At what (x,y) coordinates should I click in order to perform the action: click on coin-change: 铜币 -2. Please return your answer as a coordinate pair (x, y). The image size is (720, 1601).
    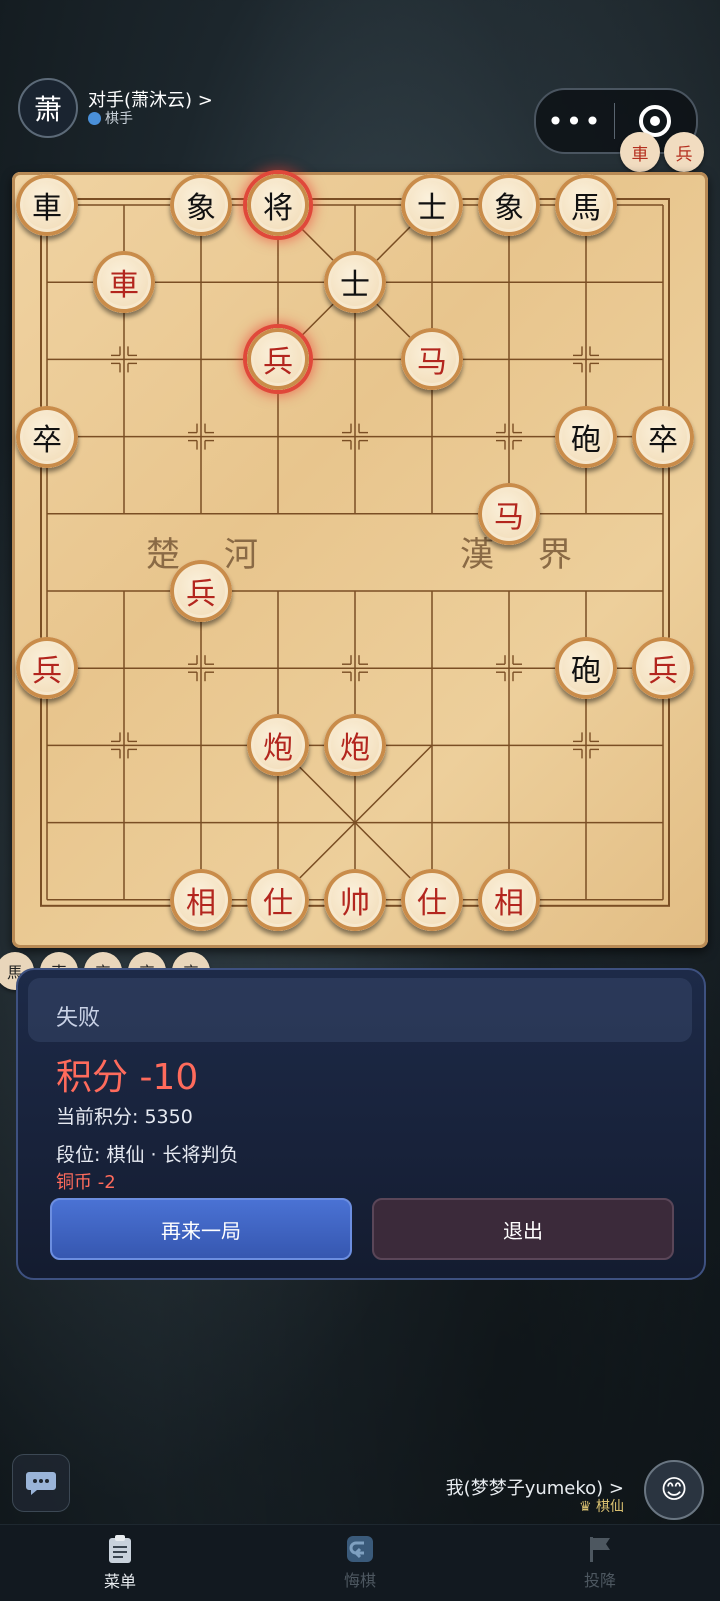
    Looking at the image, I should click on (86, 1182).